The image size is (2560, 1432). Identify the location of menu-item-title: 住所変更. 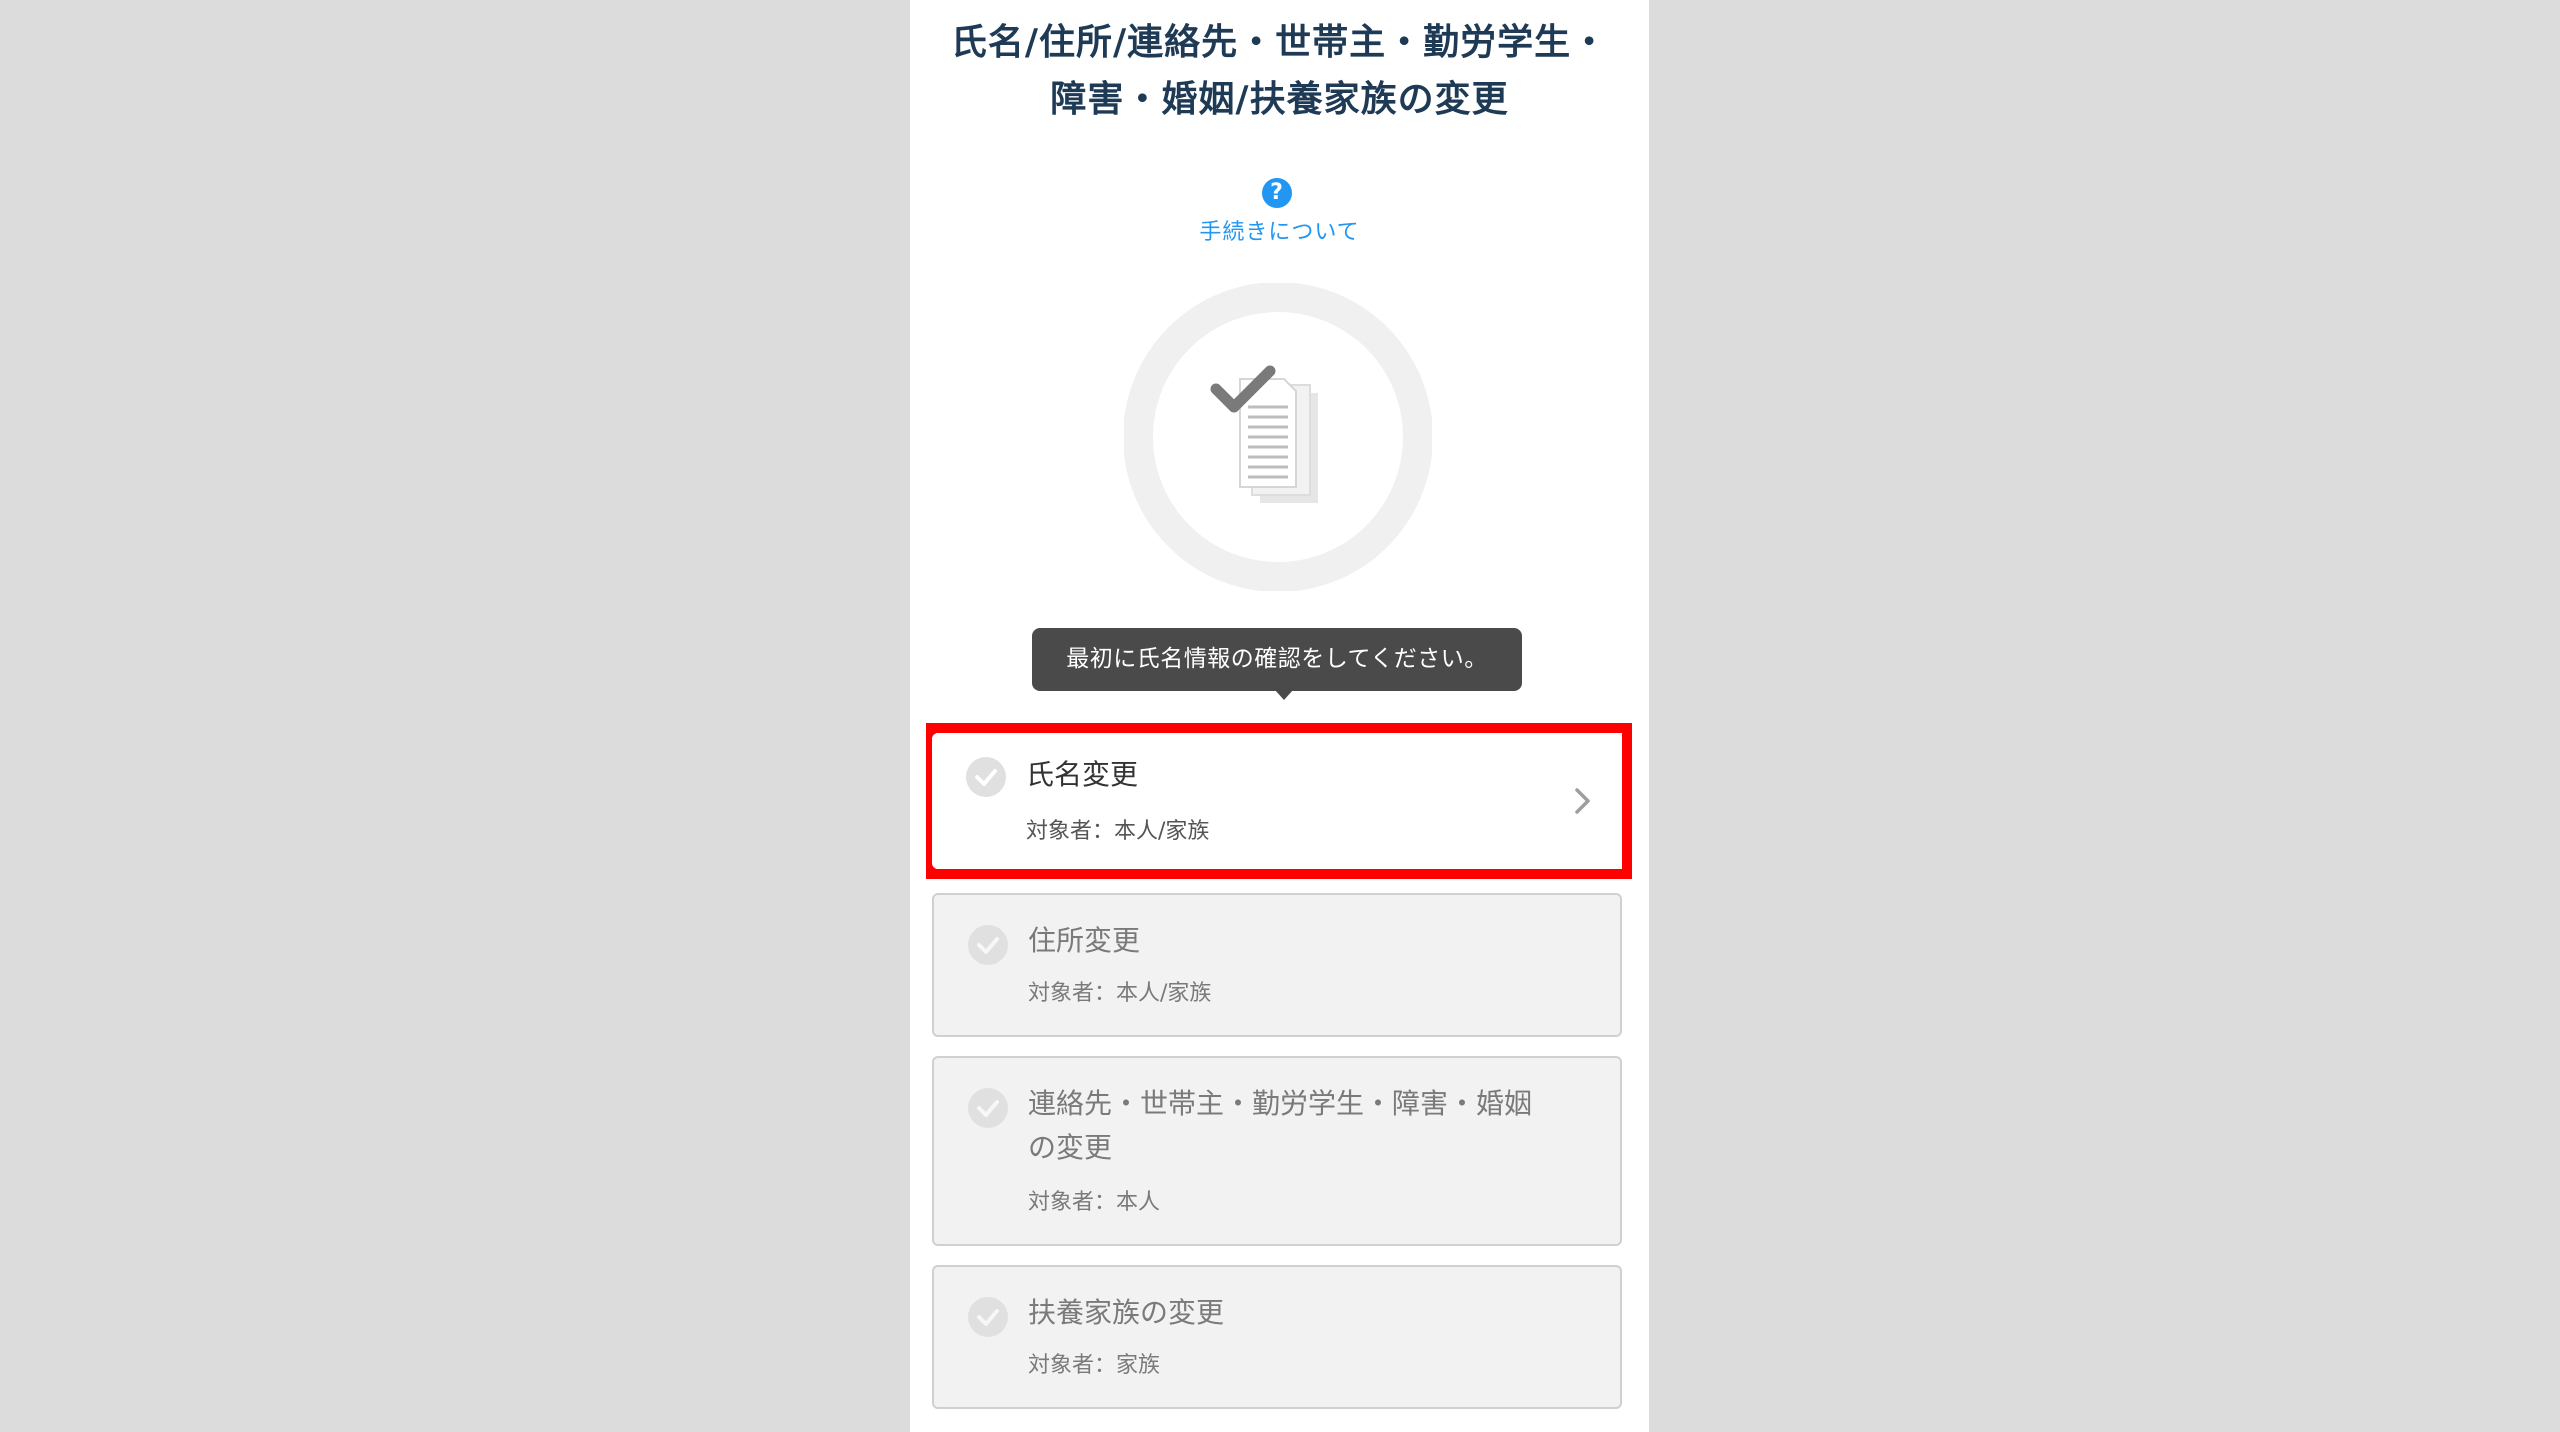
(1084, 940).